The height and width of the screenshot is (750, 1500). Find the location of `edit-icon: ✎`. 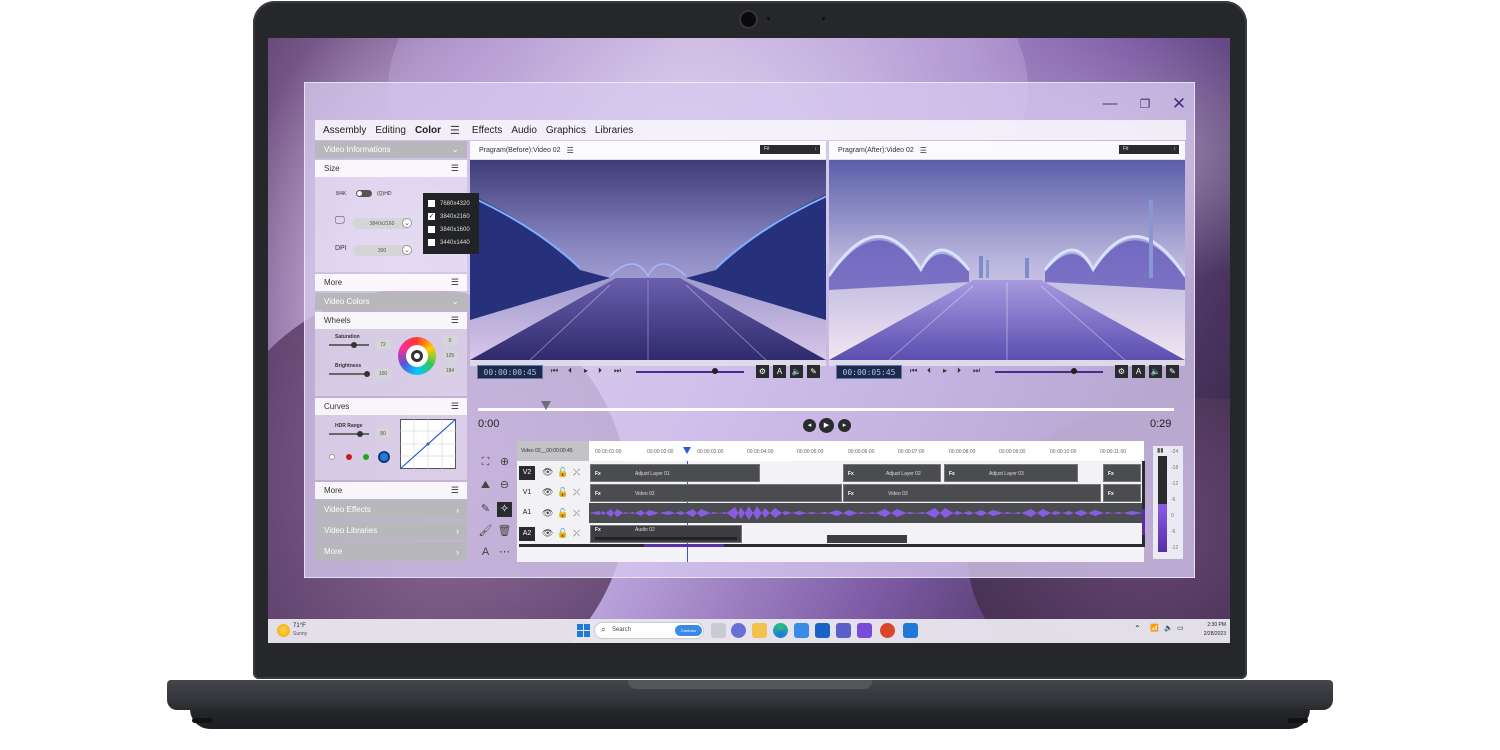

edit-icon: ✎ is located at coordinates (813, 371).